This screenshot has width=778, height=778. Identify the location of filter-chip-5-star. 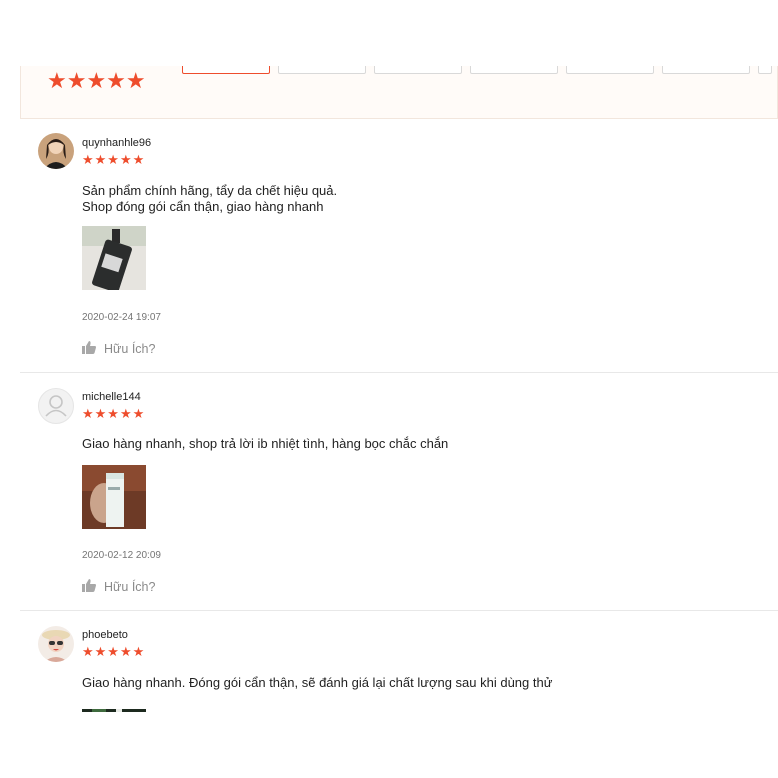
(322, 70).